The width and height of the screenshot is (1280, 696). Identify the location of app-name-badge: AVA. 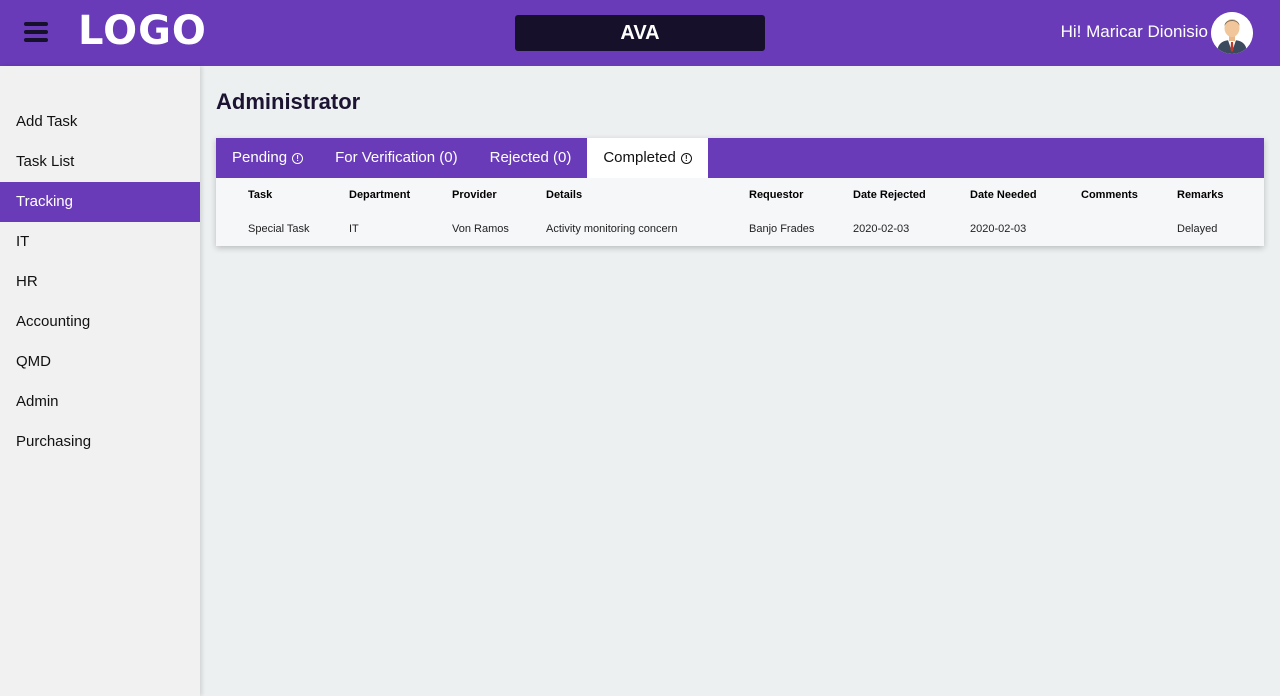
(640, 33).